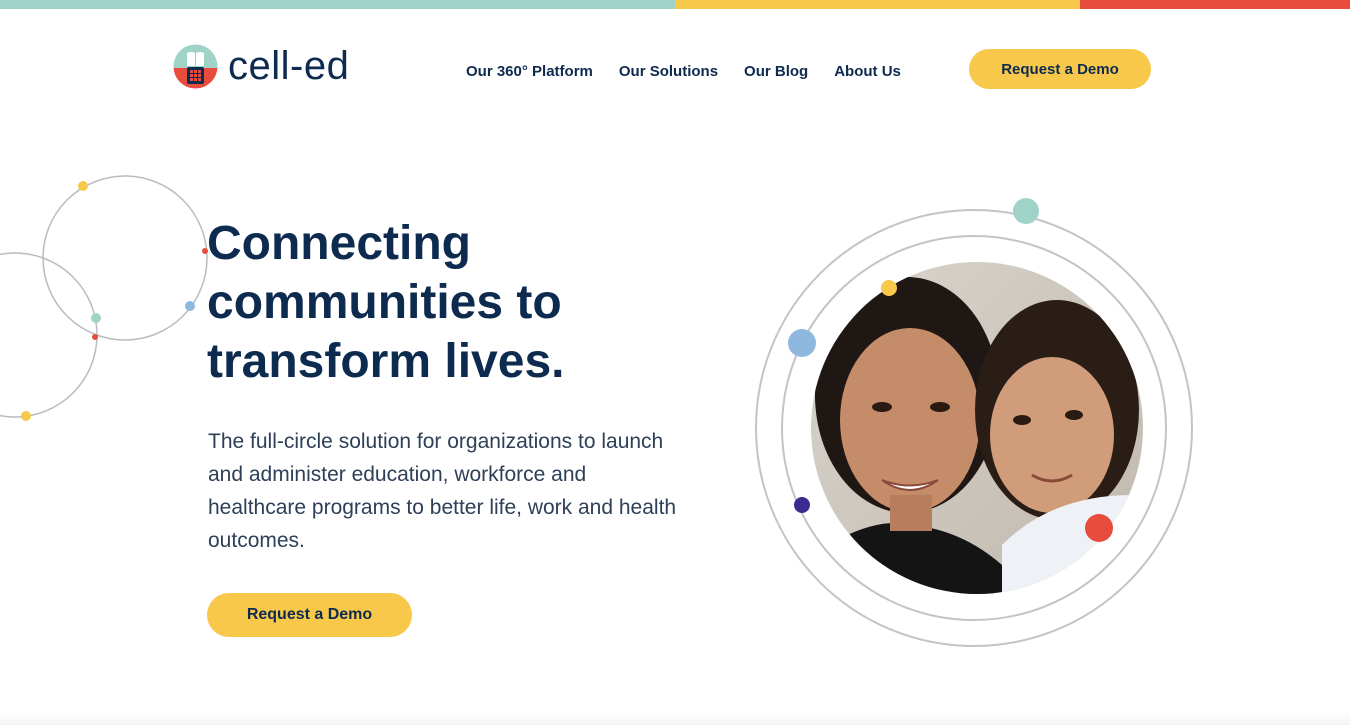 This screenshot has width=1350, height=725. What do you see at coordinates (776, 72) in the screenshot?
I see `nav-link-blog: Our Blog` at bounding box center [776, 72].